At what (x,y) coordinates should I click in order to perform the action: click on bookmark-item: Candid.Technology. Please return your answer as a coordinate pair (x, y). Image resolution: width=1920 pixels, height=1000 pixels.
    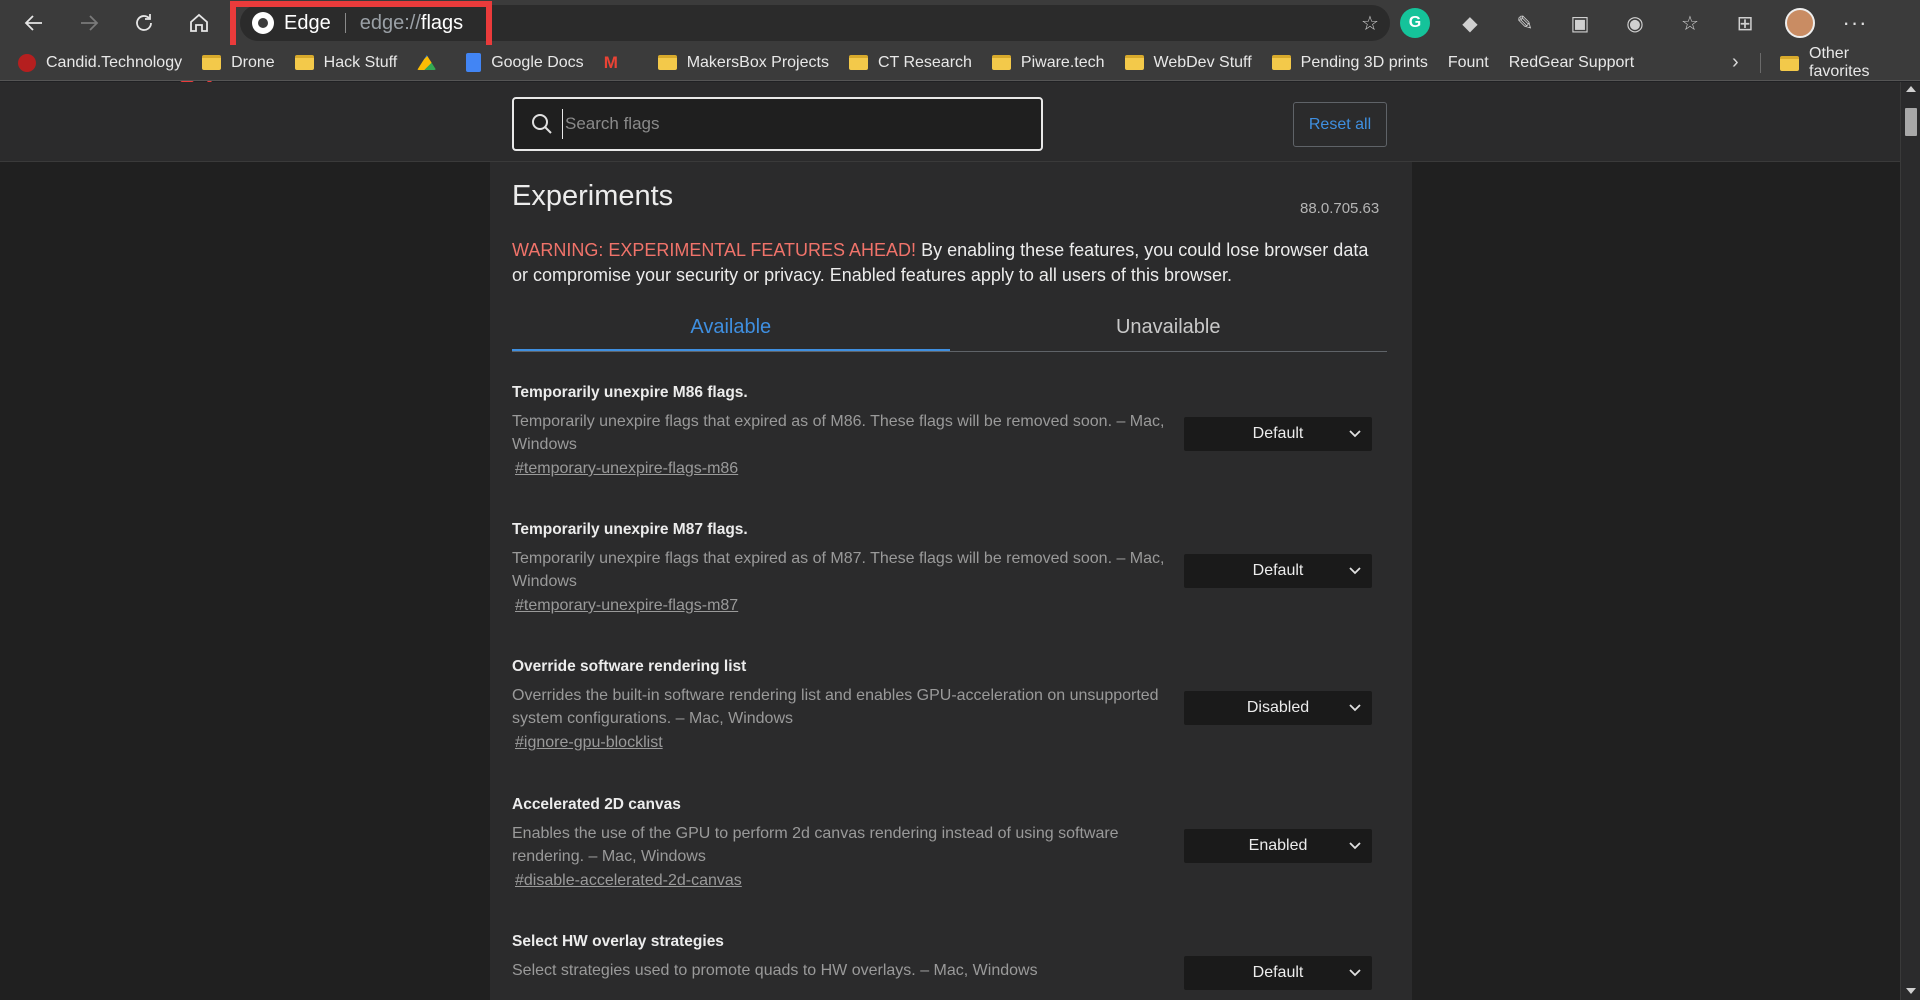
    Looking at the image, I should click on (100, 63).